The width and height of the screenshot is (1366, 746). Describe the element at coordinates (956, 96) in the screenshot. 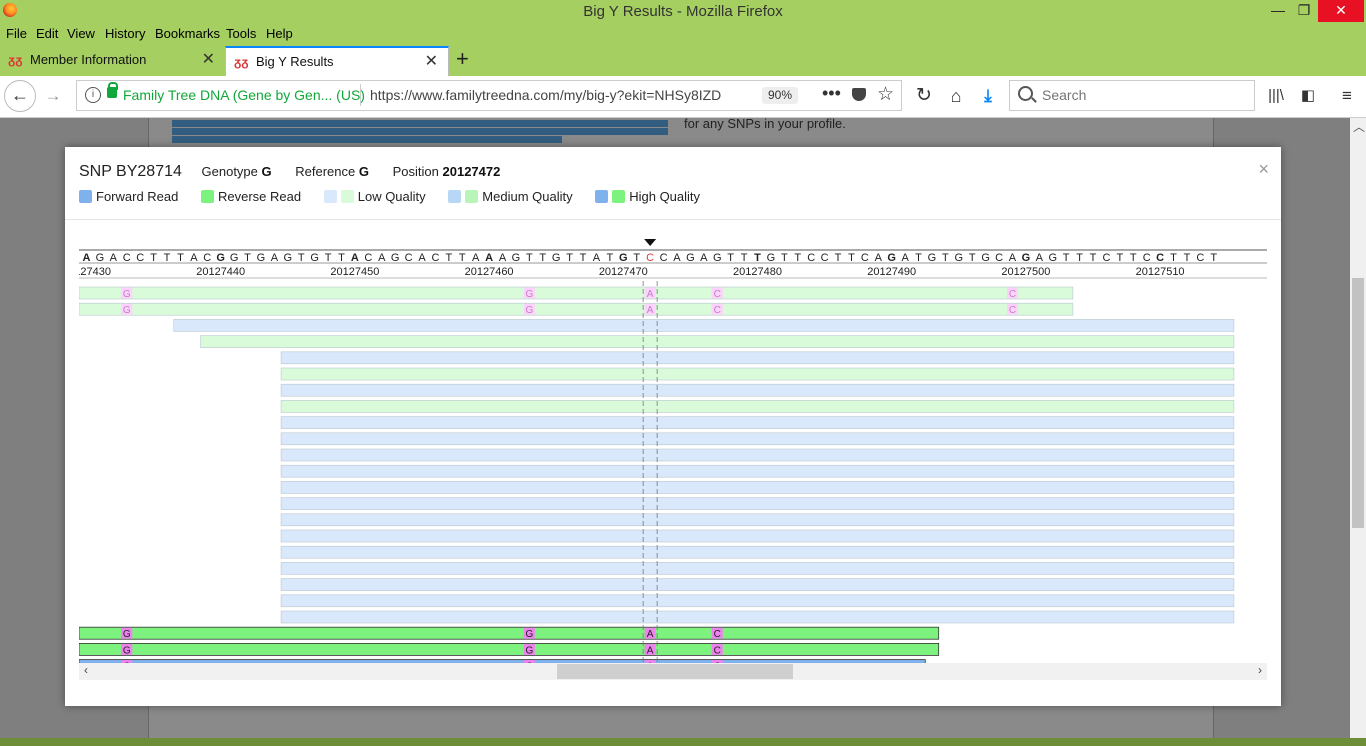

I see `home-icon: ⌂` at that location.